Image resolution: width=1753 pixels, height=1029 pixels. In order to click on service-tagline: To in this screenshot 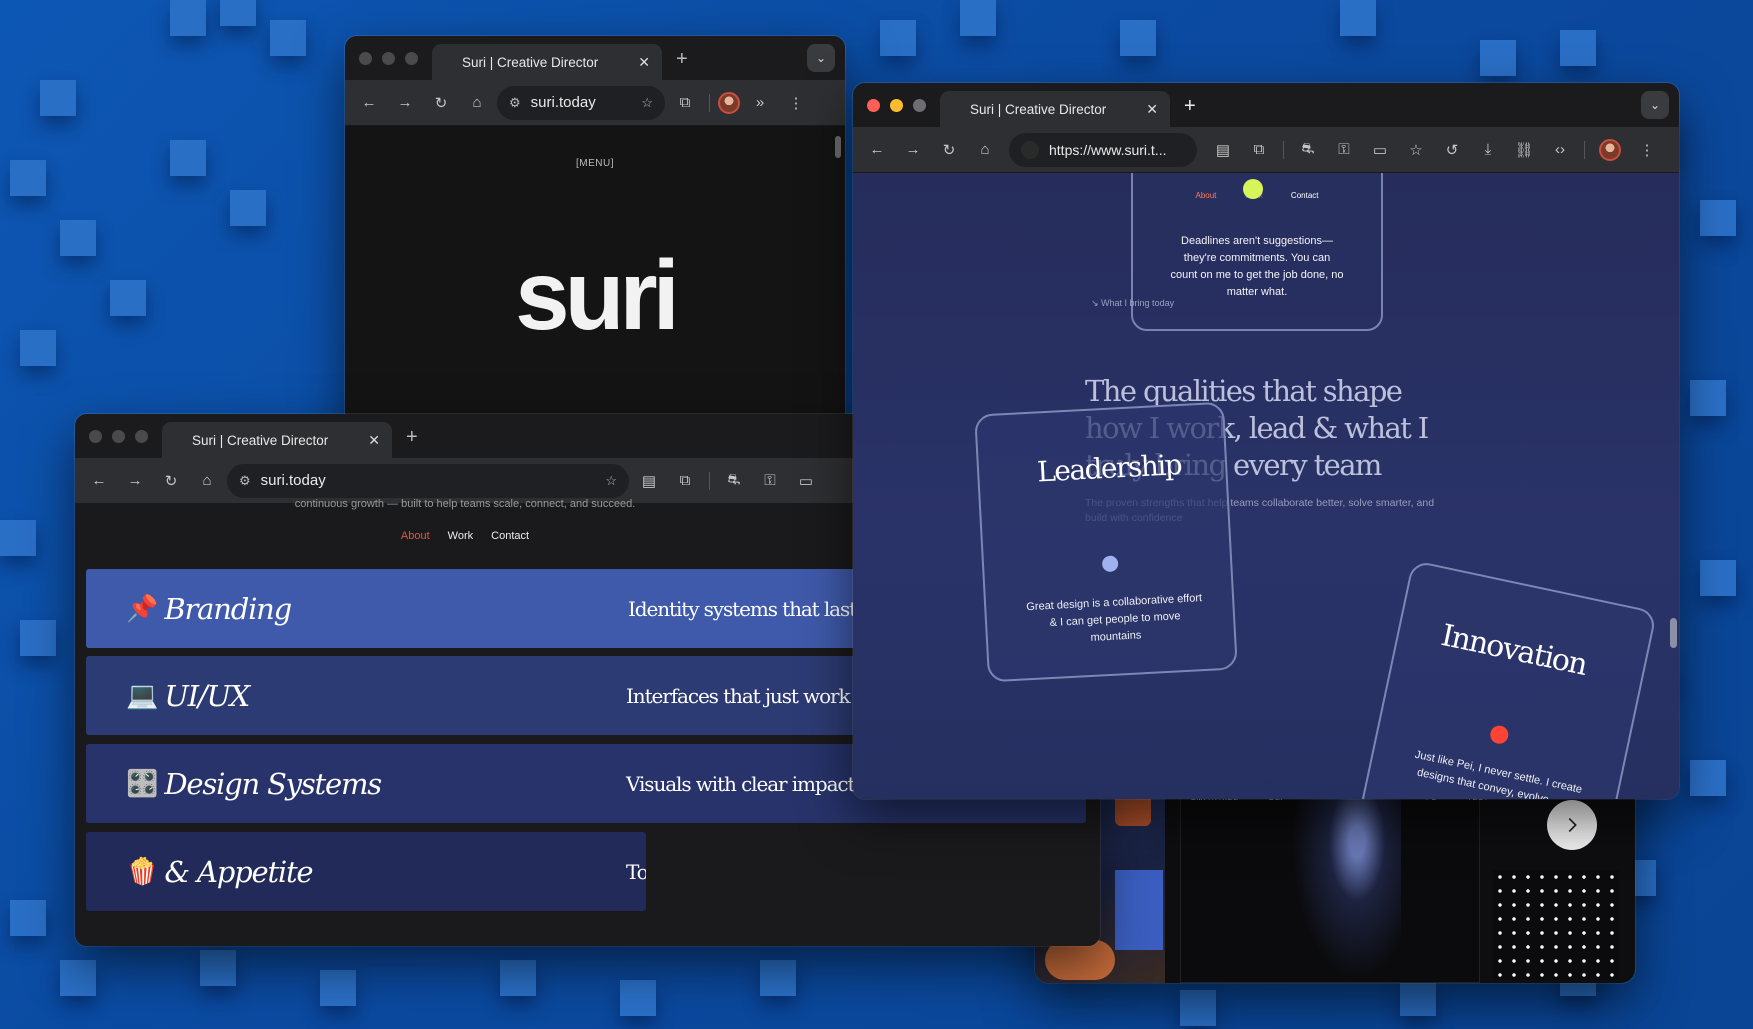, I will do `click(636, 871)`.